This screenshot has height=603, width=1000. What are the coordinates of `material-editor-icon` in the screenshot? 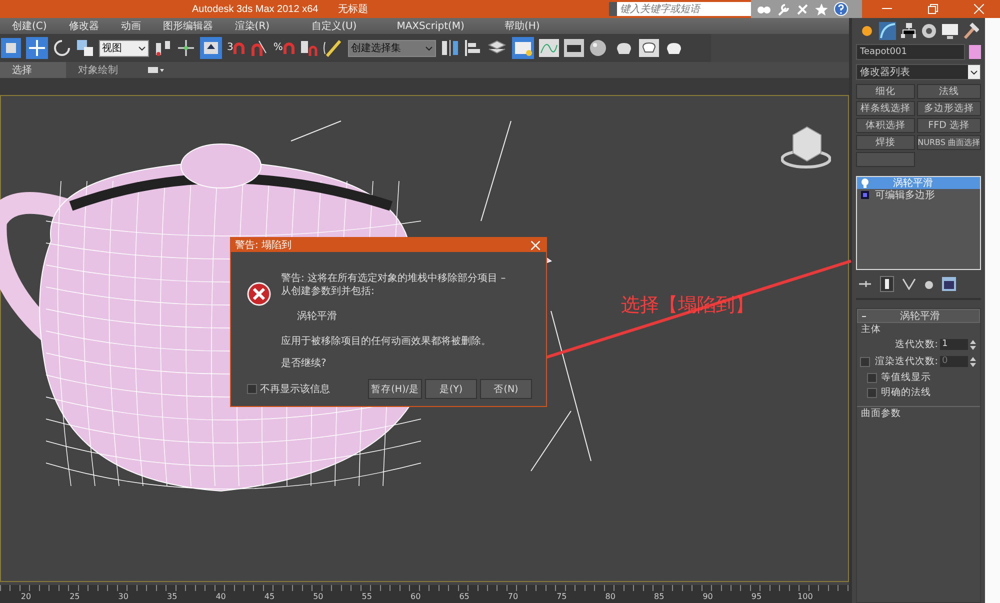 It's located at (598, 48).